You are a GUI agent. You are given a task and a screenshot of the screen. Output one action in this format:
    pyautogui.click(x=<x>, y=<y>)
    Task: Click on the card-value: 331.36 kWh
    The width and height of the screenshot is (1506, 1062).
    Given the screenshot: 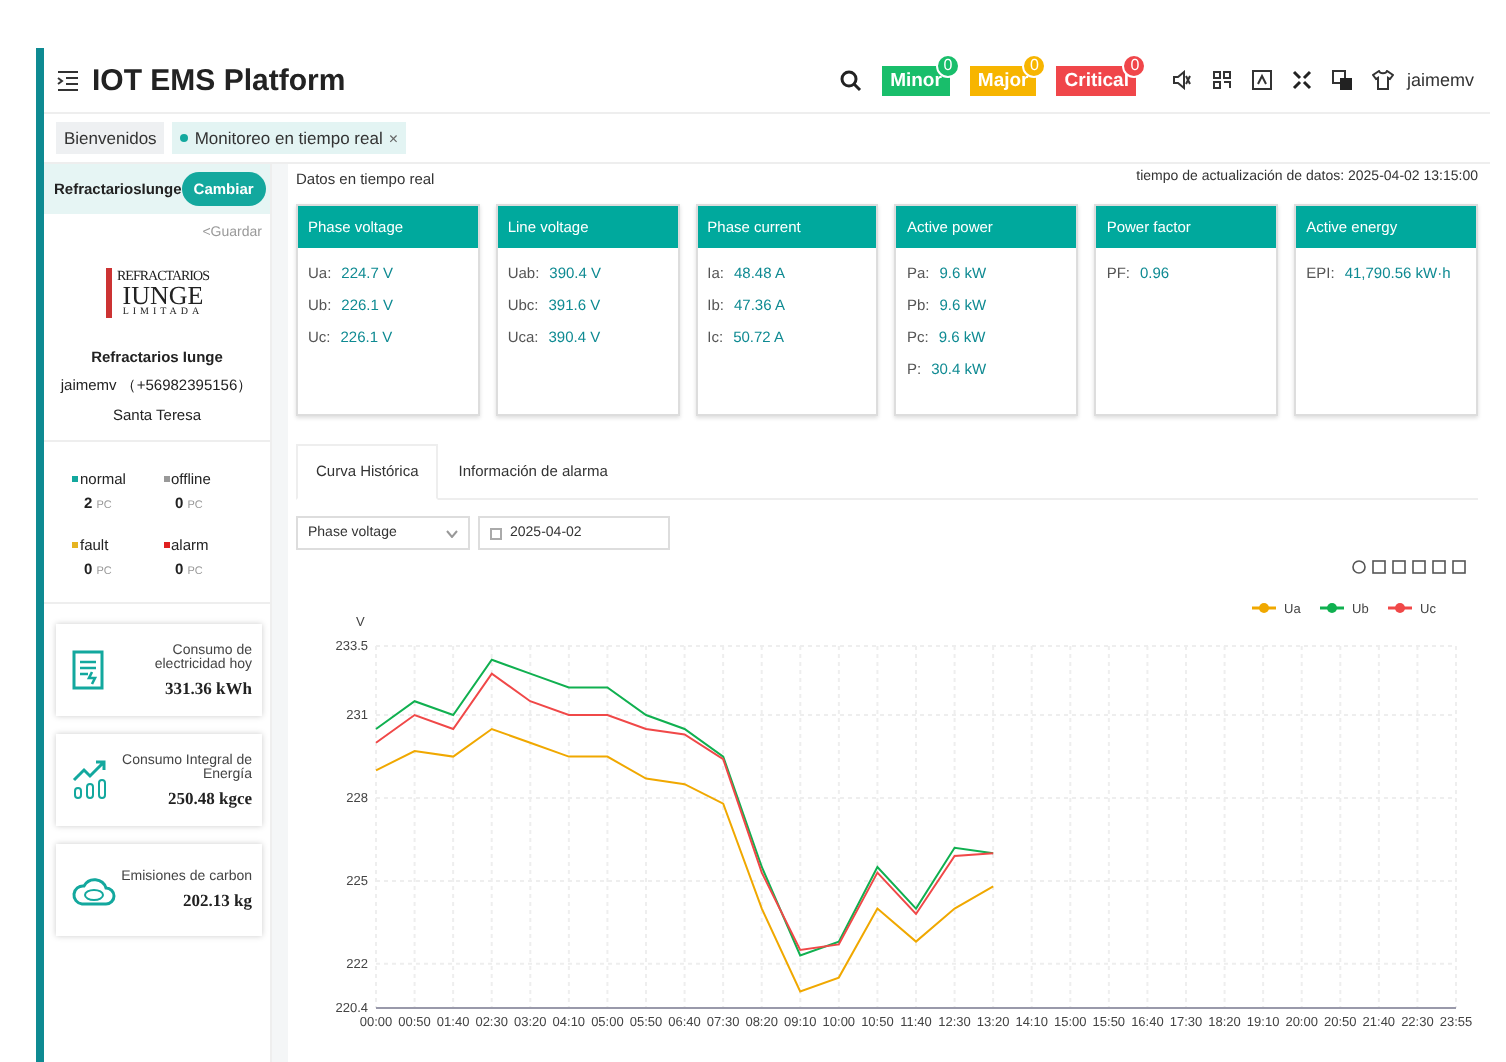 What is the action you would take?
    pyautogui.click(x=207, y=687)
    